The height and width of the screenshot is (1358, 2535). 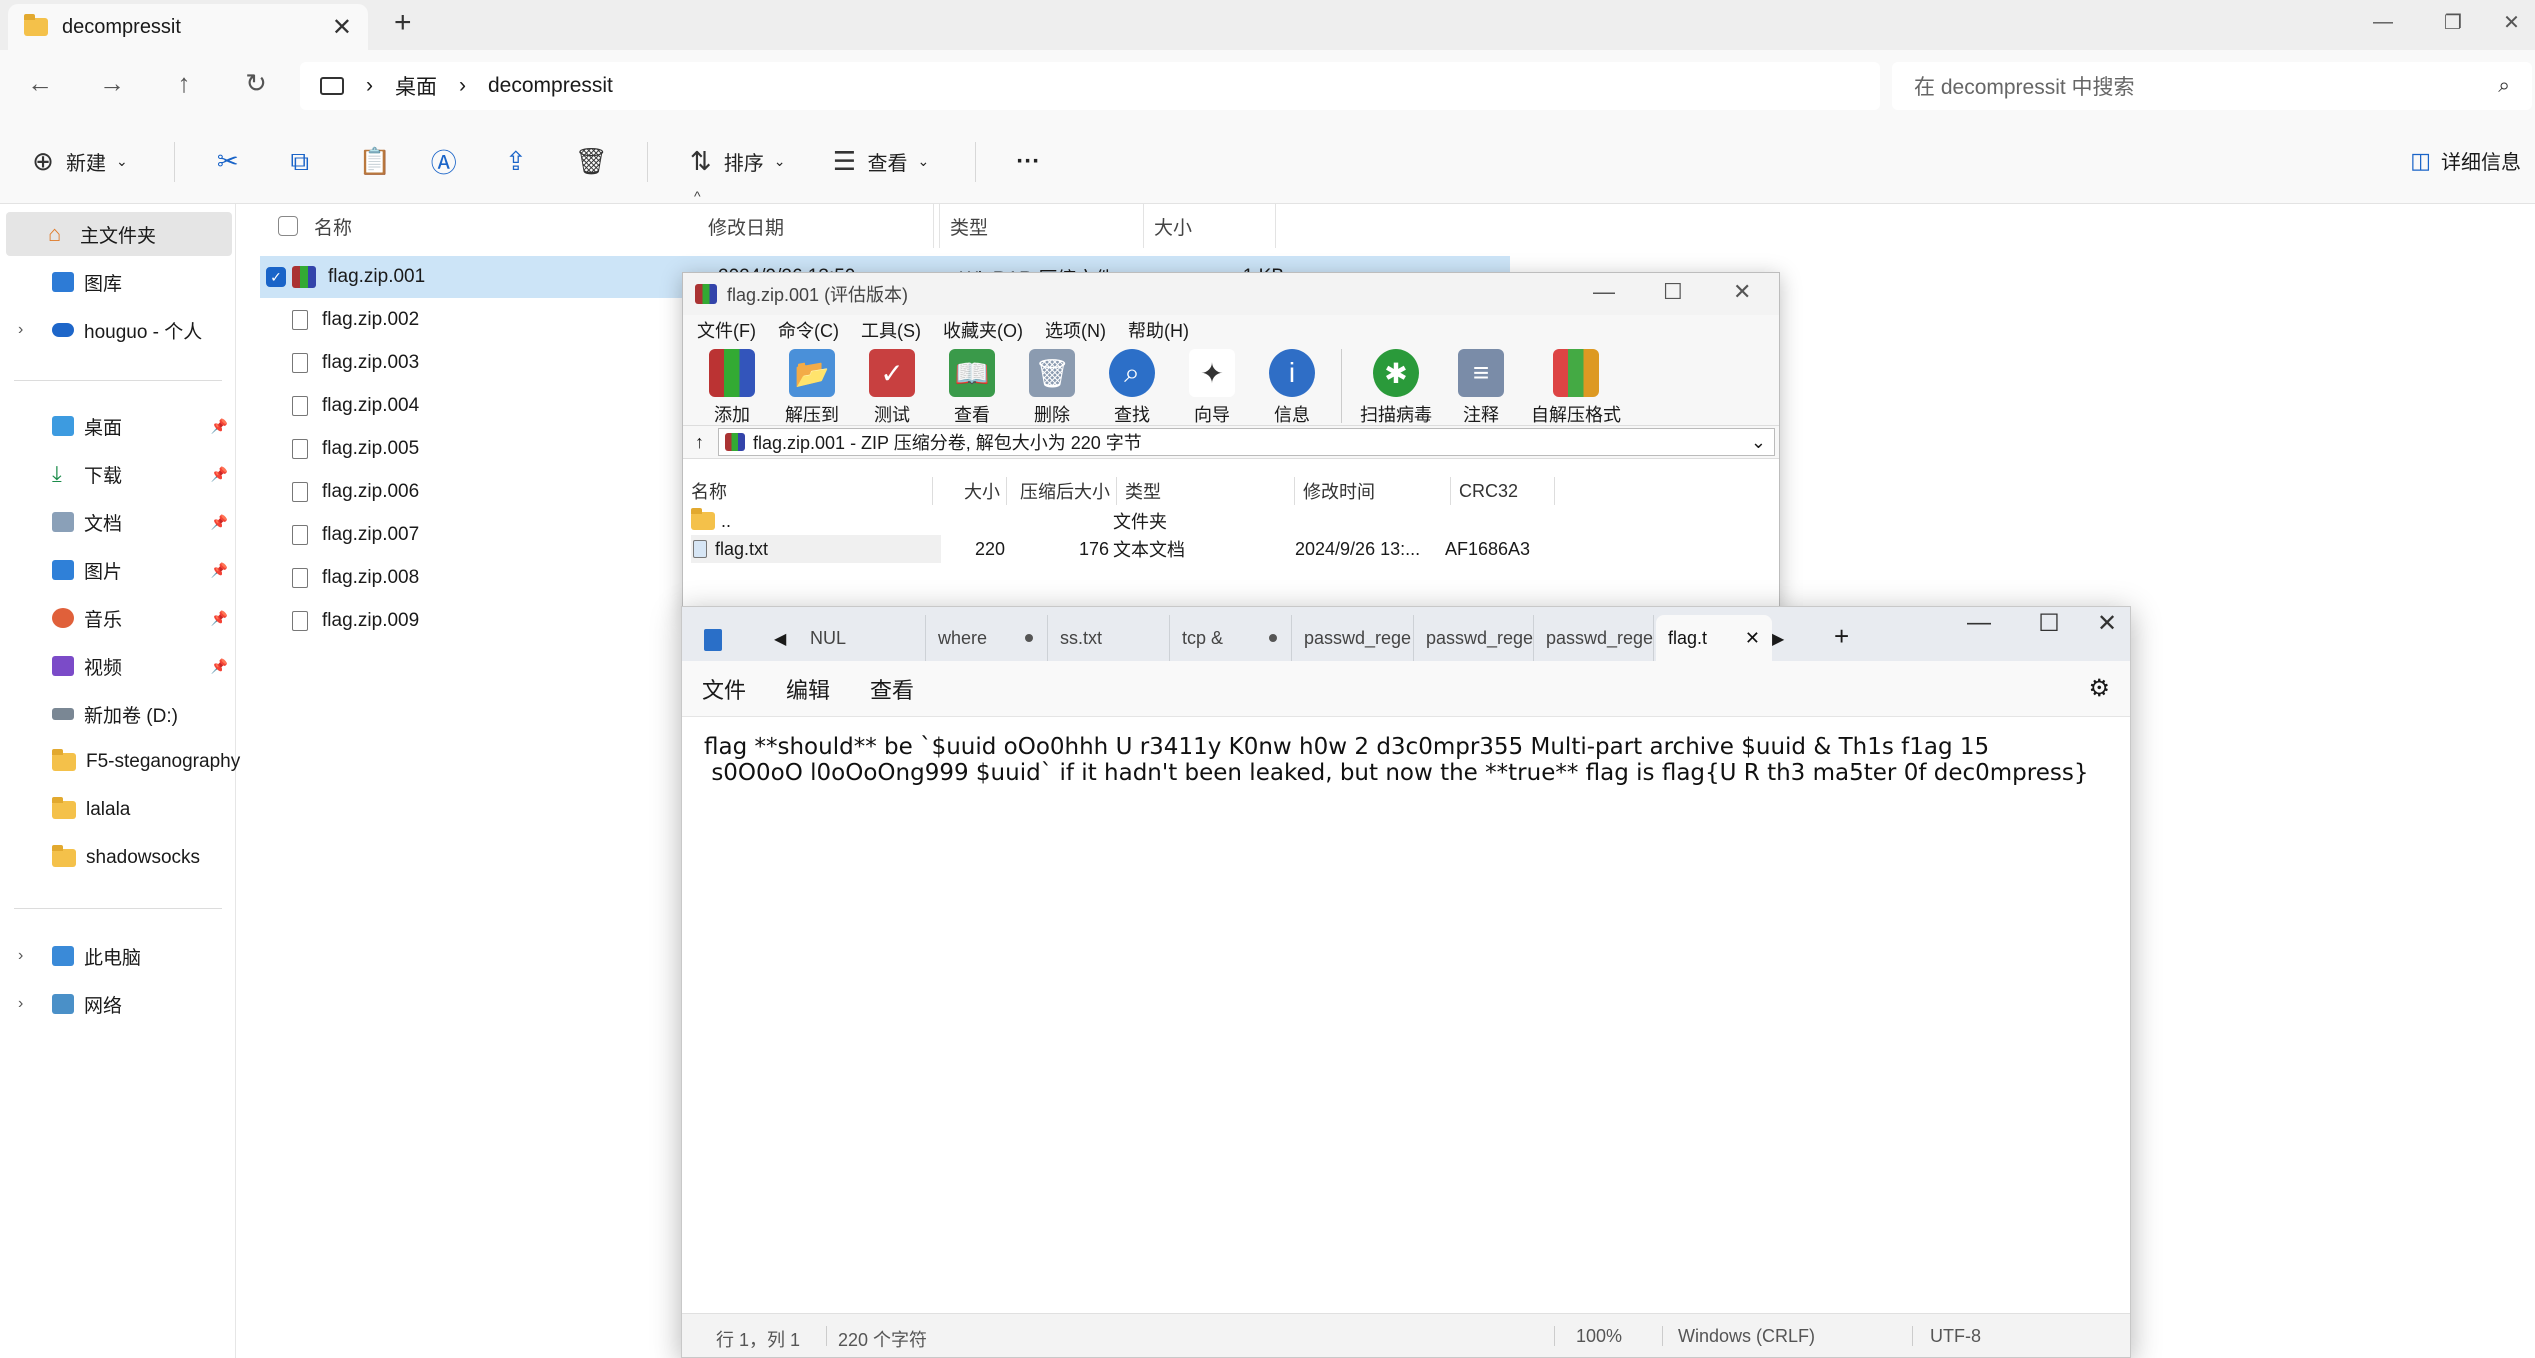 What do you see at coordinates (1132, 388) in the screenshot?
I see `find-button: ⌕ 查找` at bounding box center [1132, 388].